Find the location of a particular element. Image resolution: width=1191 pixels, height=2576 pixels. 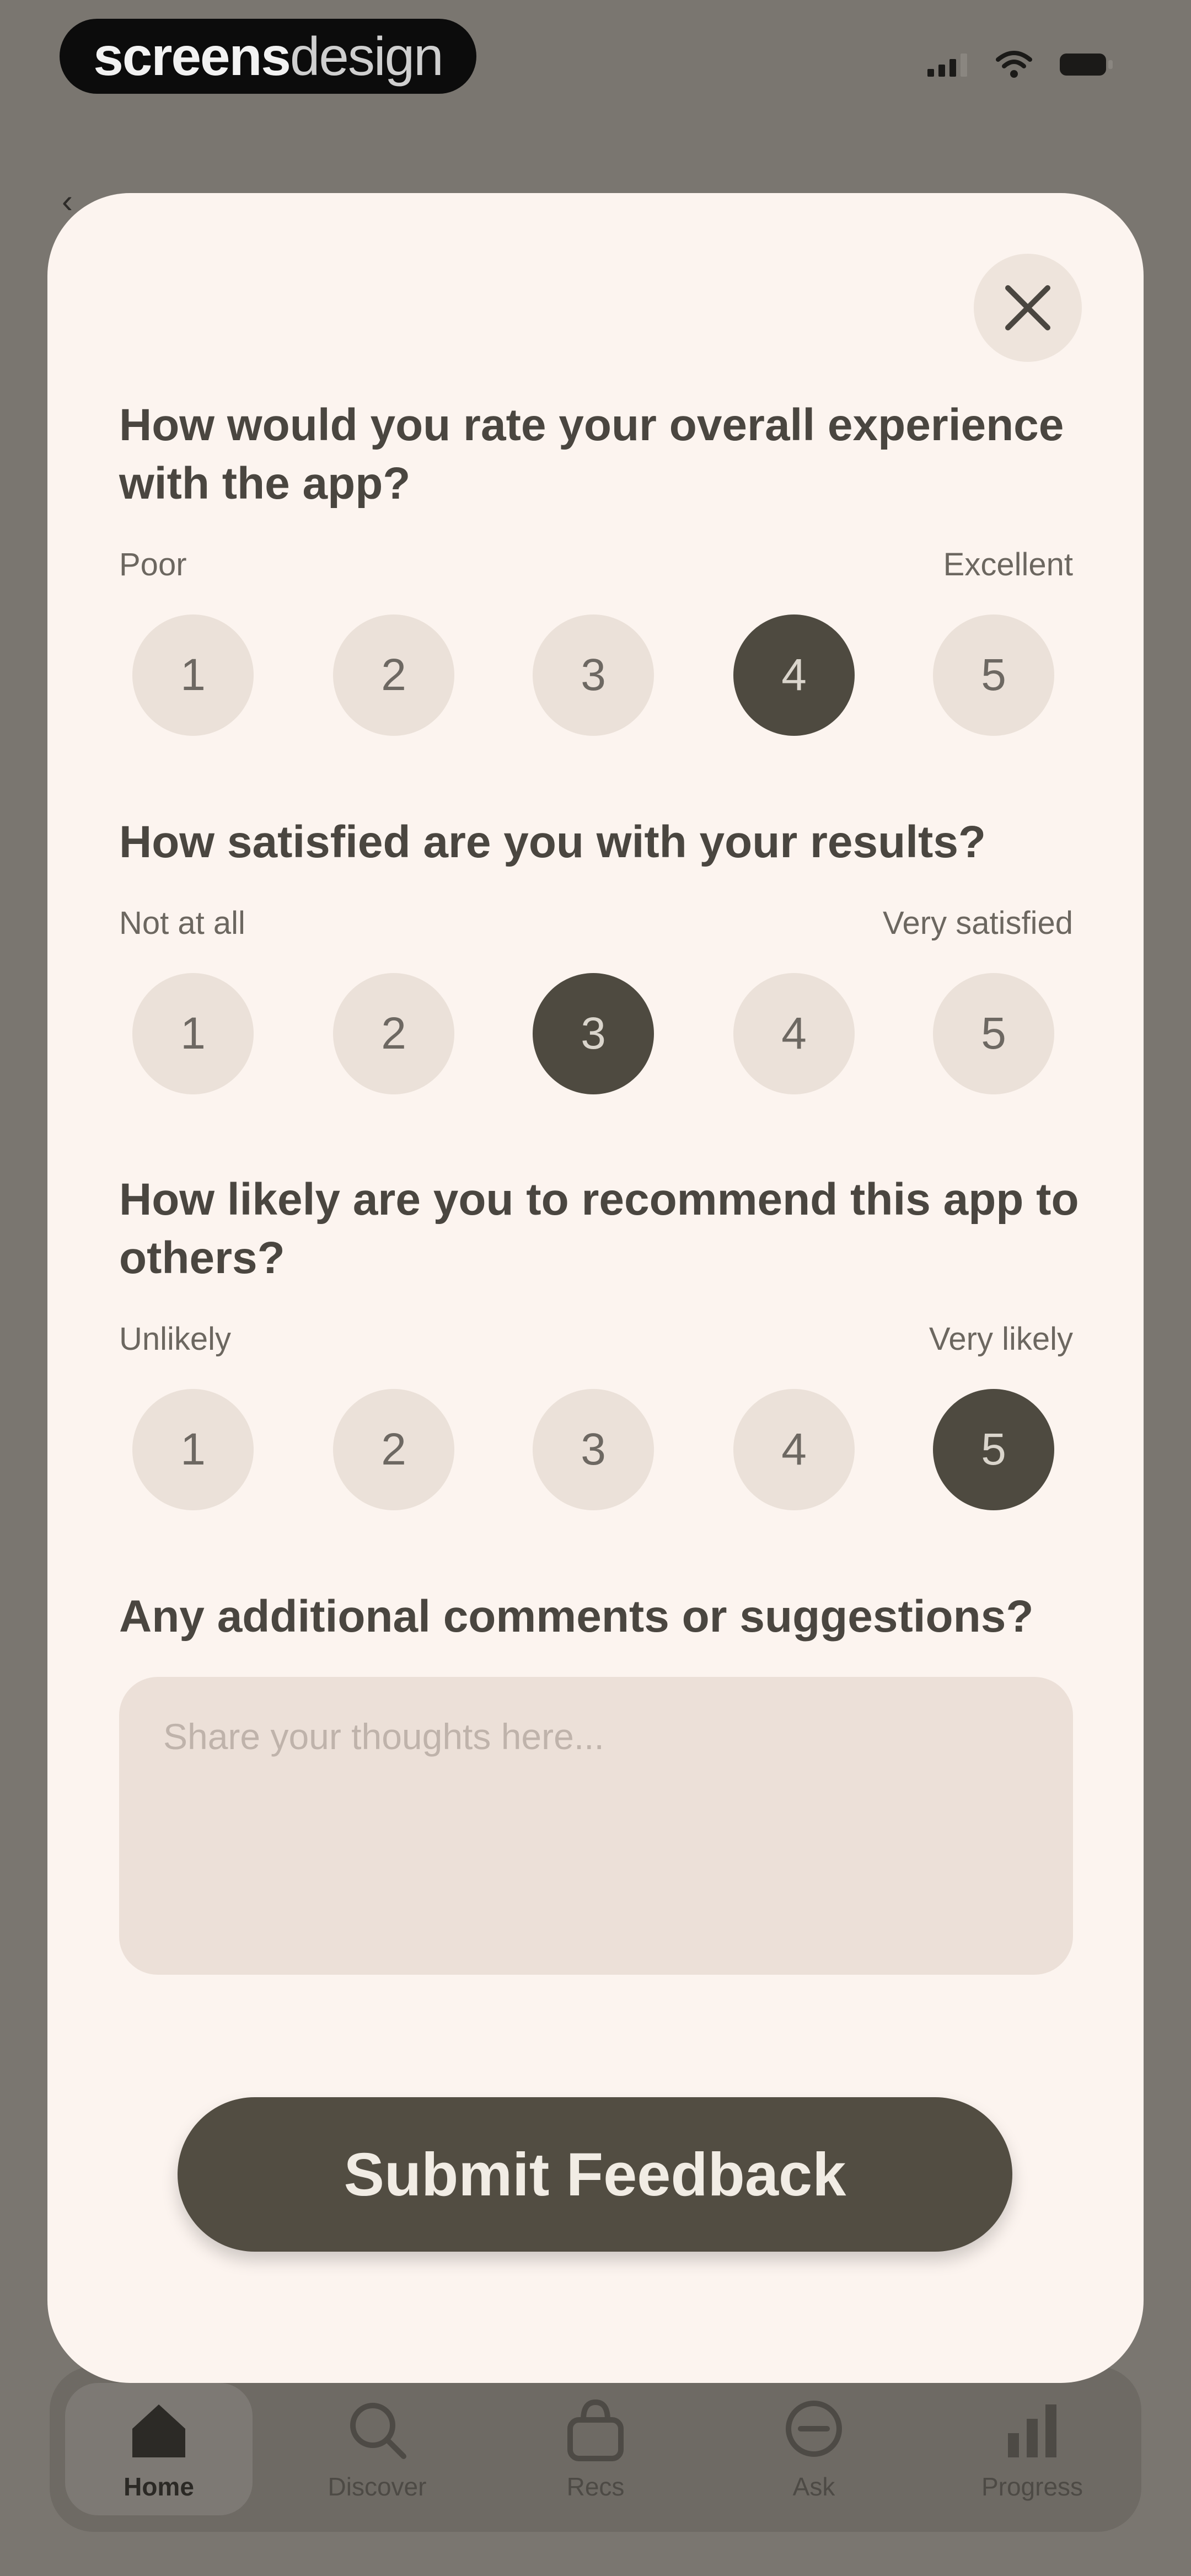

nav-item-home: Home is located at coordinates (159, 2449).